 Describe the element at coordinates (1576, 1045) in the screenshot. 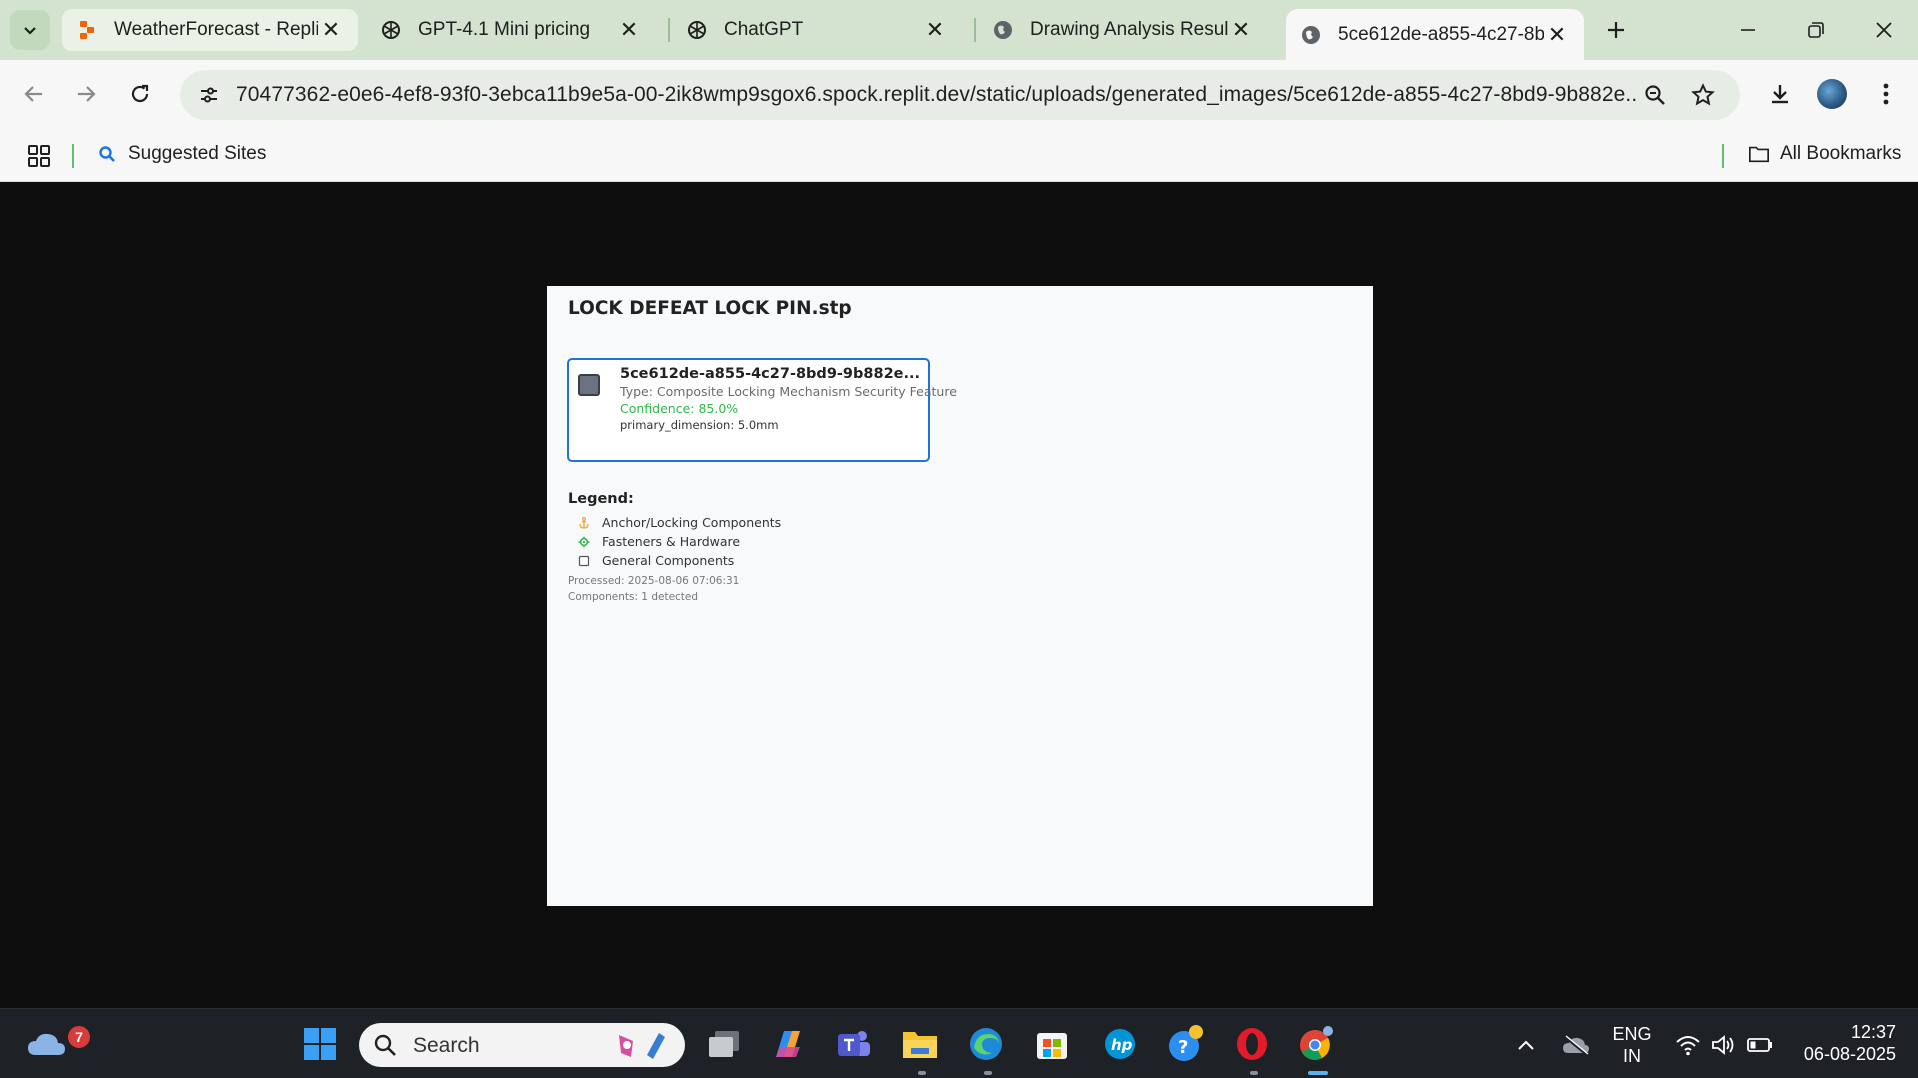

I see `onedrive-button` at that location.